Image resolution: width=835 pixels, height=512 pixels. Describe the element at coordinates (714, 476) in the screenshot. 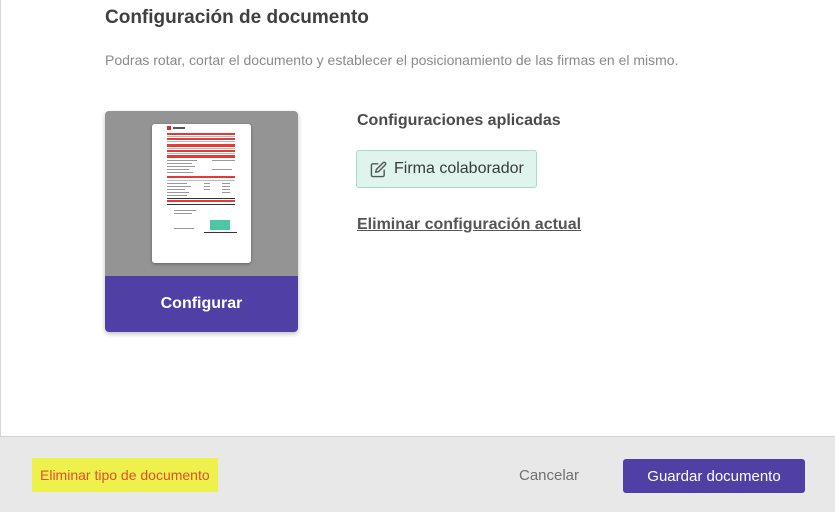

I see `save-document-button: Guardar documento` at that location.